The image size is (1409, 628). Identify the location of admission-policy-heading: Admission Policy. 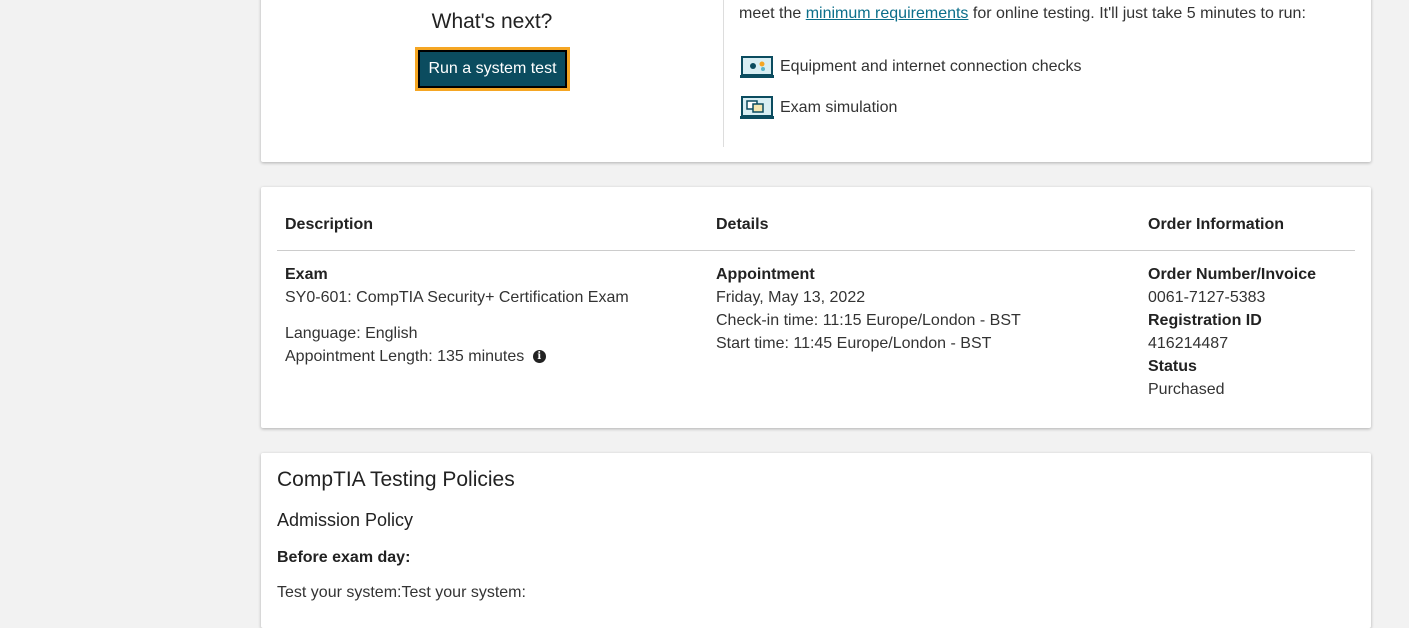
(345, 520).